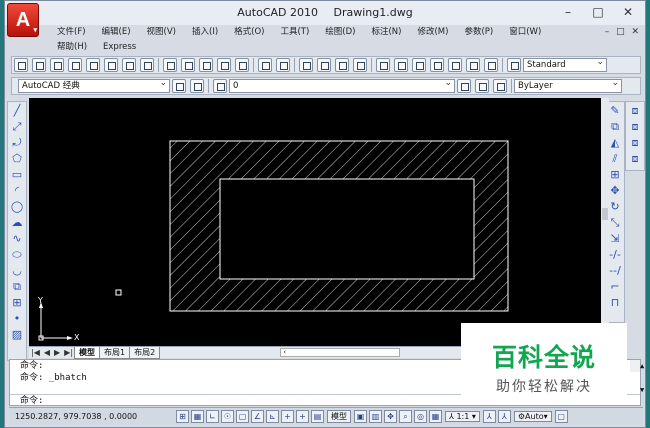 The image size is (650, 428). Describe the element at coordinates (249, 32) in the screenshot. I see `menu-item: 格式(O)` at that location.